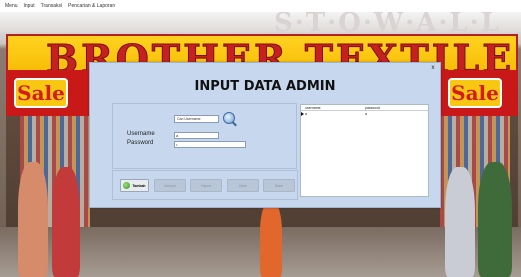 The image size is (521, 277). What do you see at coordinates (364, 150) in the screenshot?
I see `admin-table: username password a a` at bounding box center [364, 150].